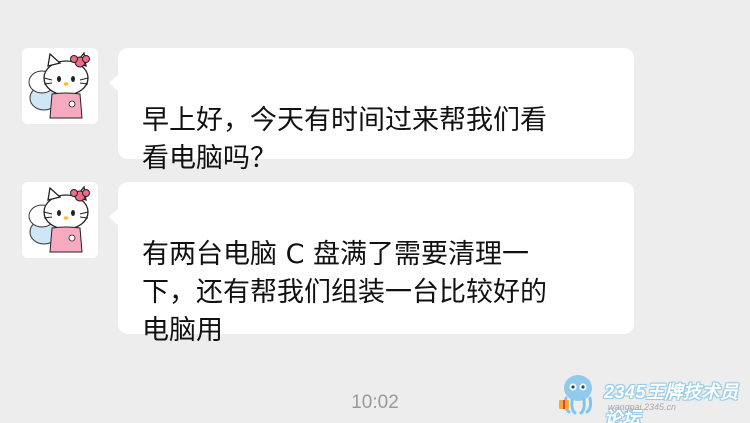  What do you see at coordinates (642, 407) in the screenshot?
I see `watermark-url: wangpai.2345.cn` at bounding box center [642, 407].